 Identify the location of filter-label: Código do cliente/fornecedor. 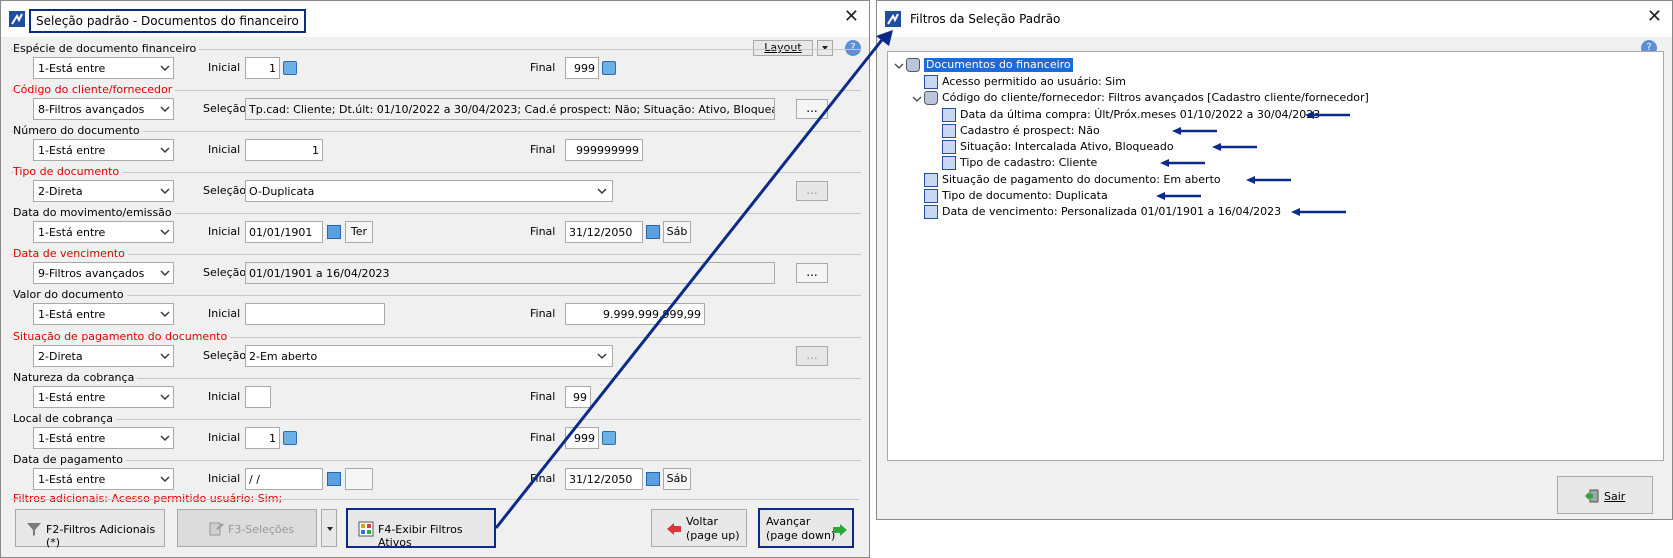
(94, 90).